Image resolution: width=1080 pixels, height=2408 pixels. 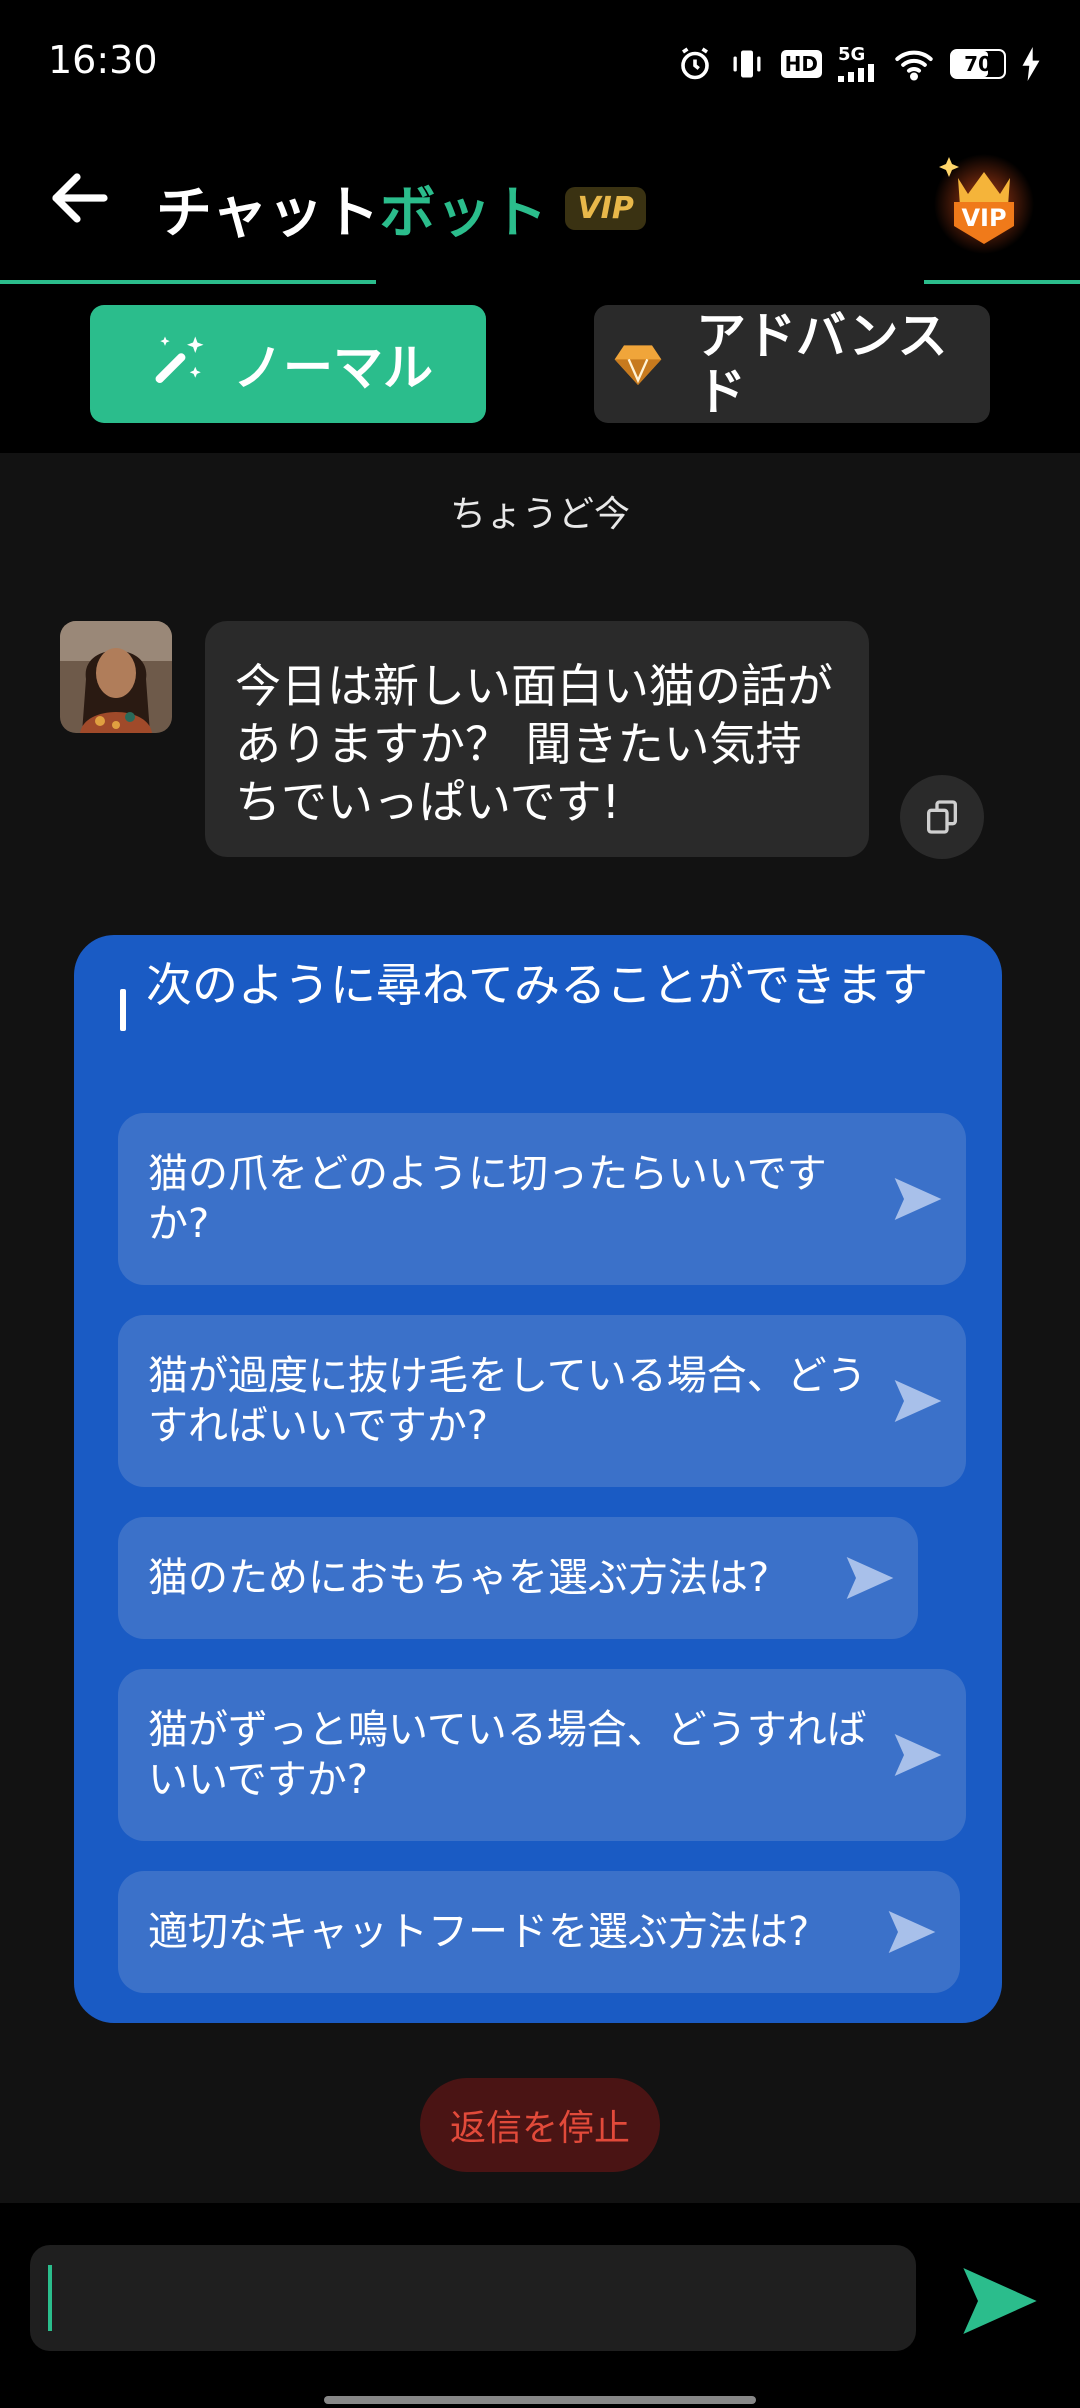 What do you see at coordinates (539, 514) in the screenshot?
I see `message-timestamp: ちょうど今` at bounding box center [539, 514].